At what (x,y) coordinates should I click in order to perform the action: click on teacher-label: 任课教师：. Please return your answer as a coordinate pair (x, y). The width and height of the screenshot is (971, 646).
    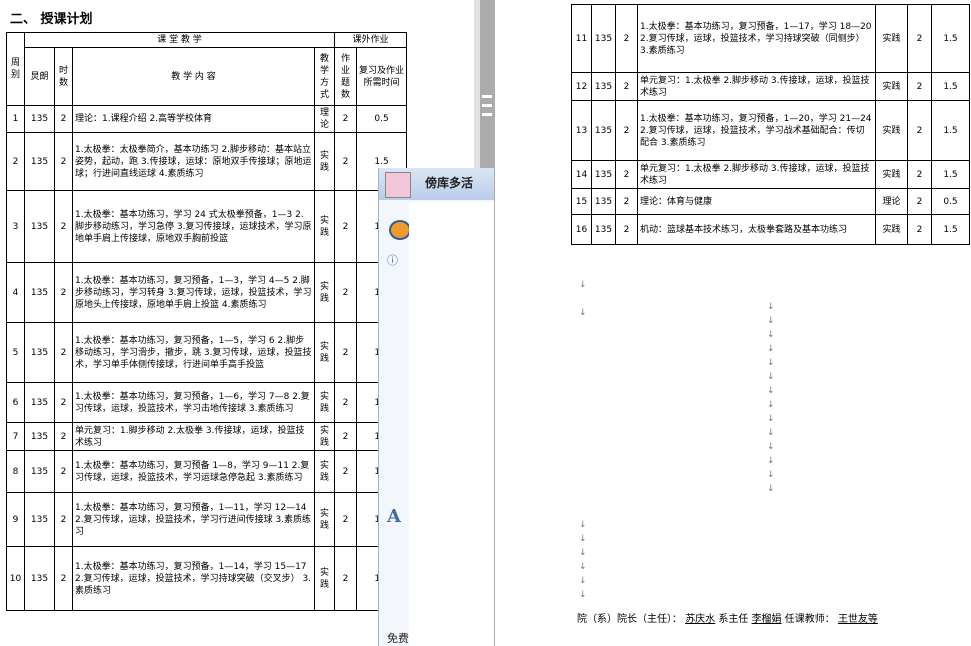
    Looking at the image, I should click on (809, 619).